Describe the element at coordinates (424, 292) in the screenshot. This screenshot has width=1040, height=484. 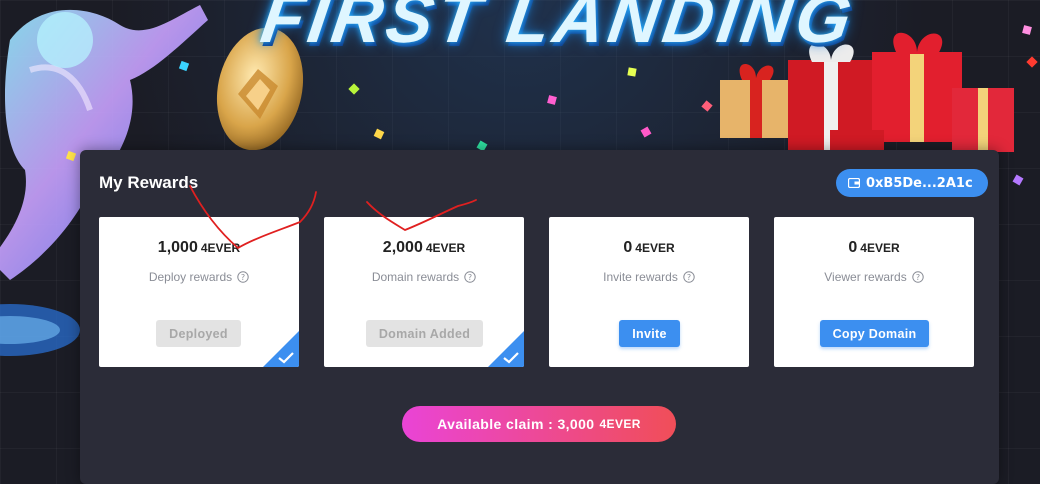
I see `domain-rewards-card: 2,000 4EVER Domain rewards ? Domain Added` at that location.